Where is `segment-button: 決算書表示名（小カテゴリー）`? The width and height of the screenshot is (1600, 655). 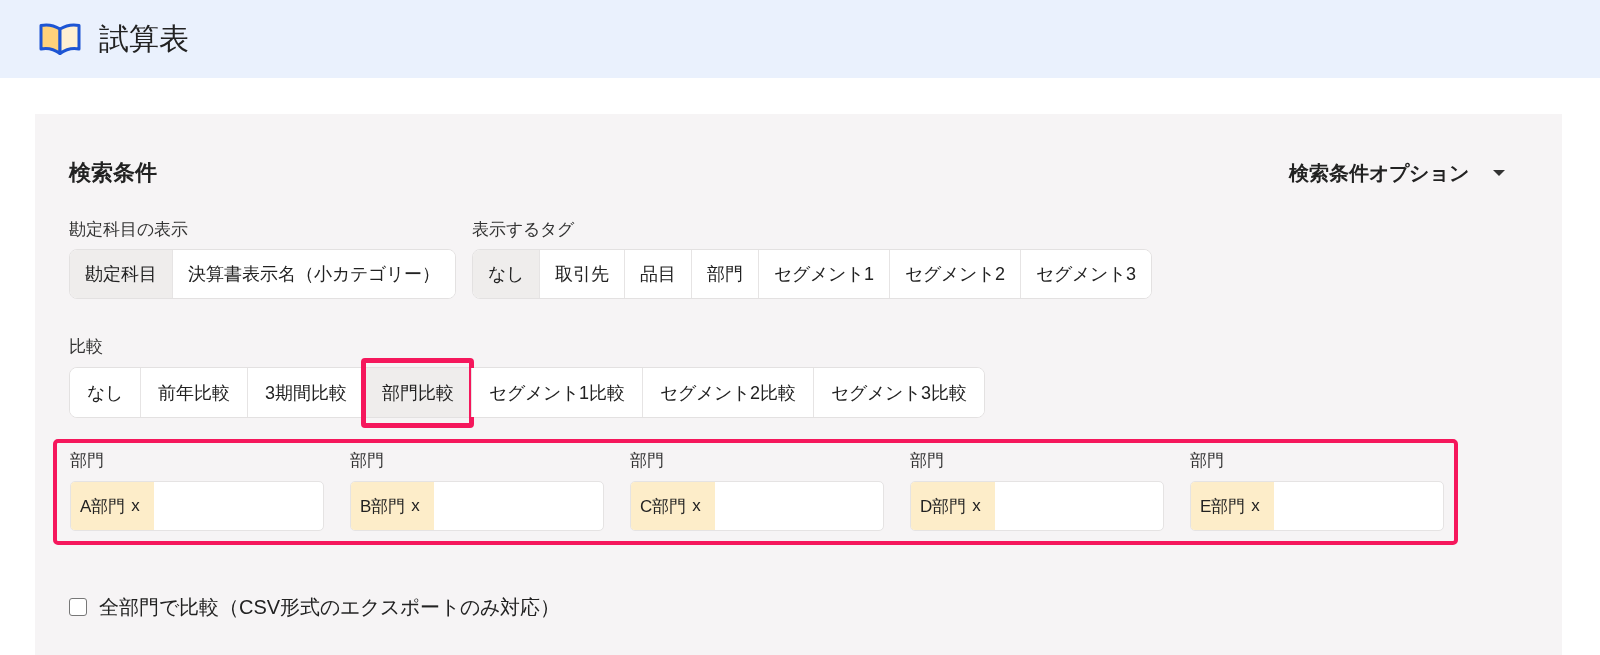 segment-button: 決算書表示名（小カテゴリー） is located at coordinates (313, 274).